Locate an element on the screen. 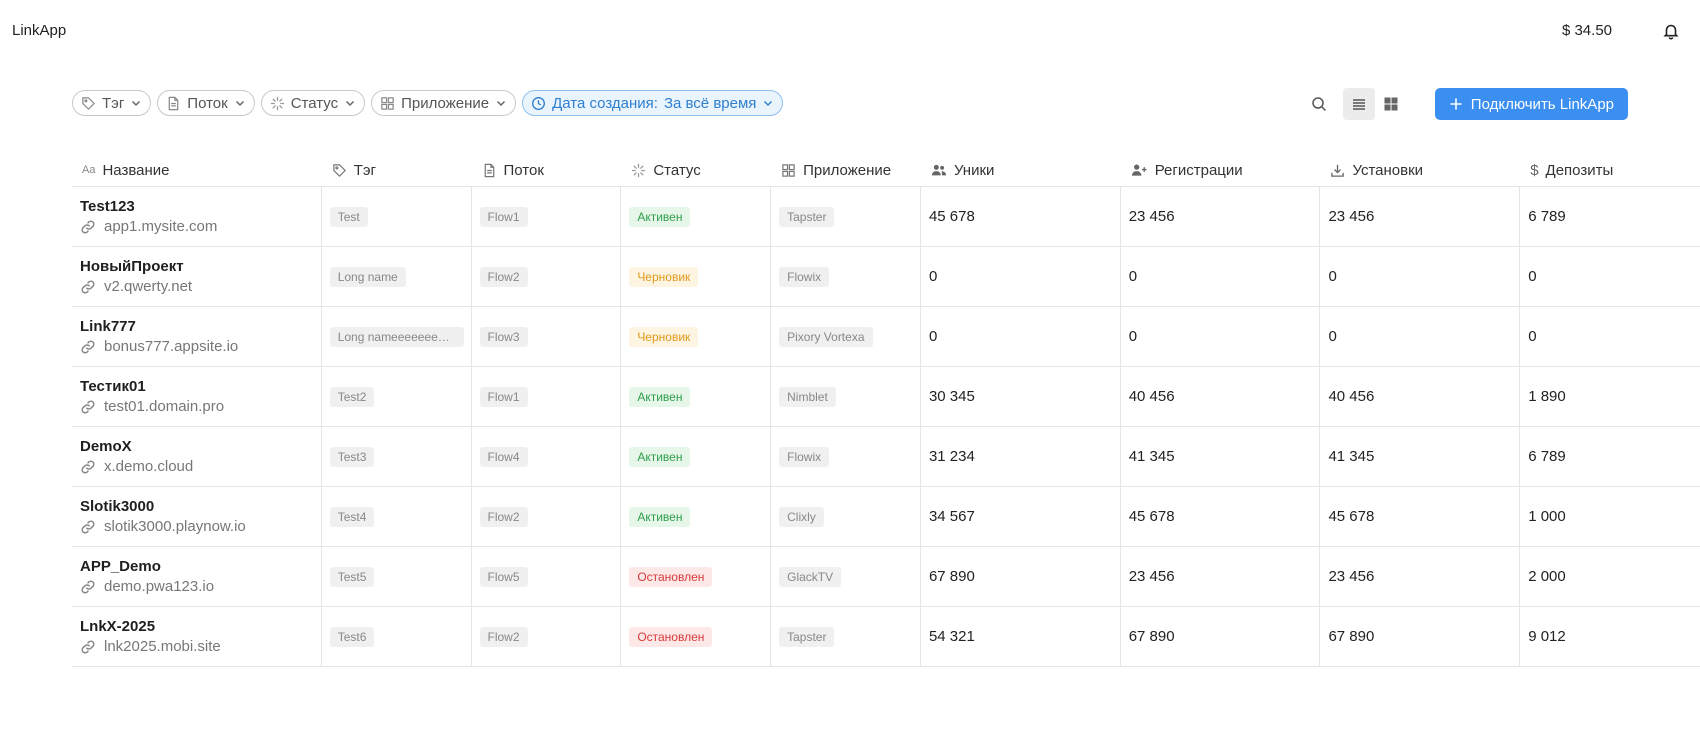 The width and height of the screenshot is (1700, 732). bell-icon is located at coordinates (1671, 31).